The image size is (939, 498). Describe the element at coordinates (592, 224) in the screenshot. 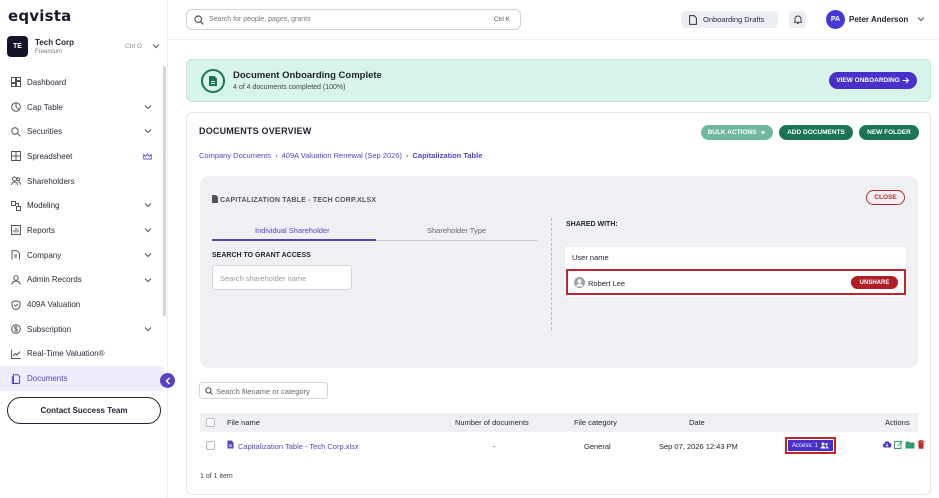

I see `shared-with-label: SHARED WITH:` at that location.